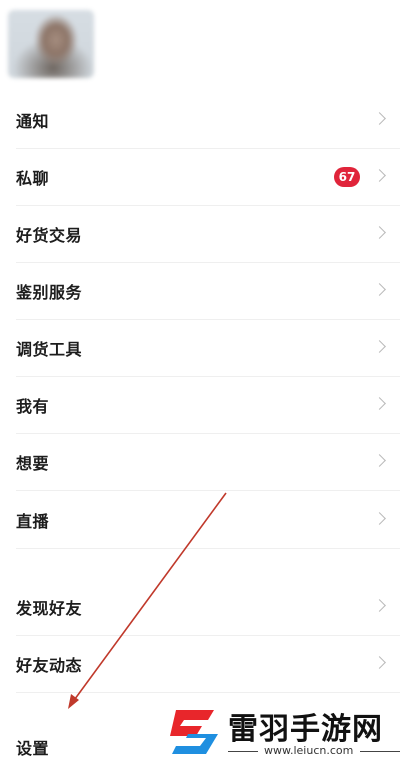 Image resolution: width=408 pixels, height=771 pixels. What do you see at coordinates (33, 463) in the screenshot?
I see `menu-item-label: 想要` at bounding box center [33, 463].